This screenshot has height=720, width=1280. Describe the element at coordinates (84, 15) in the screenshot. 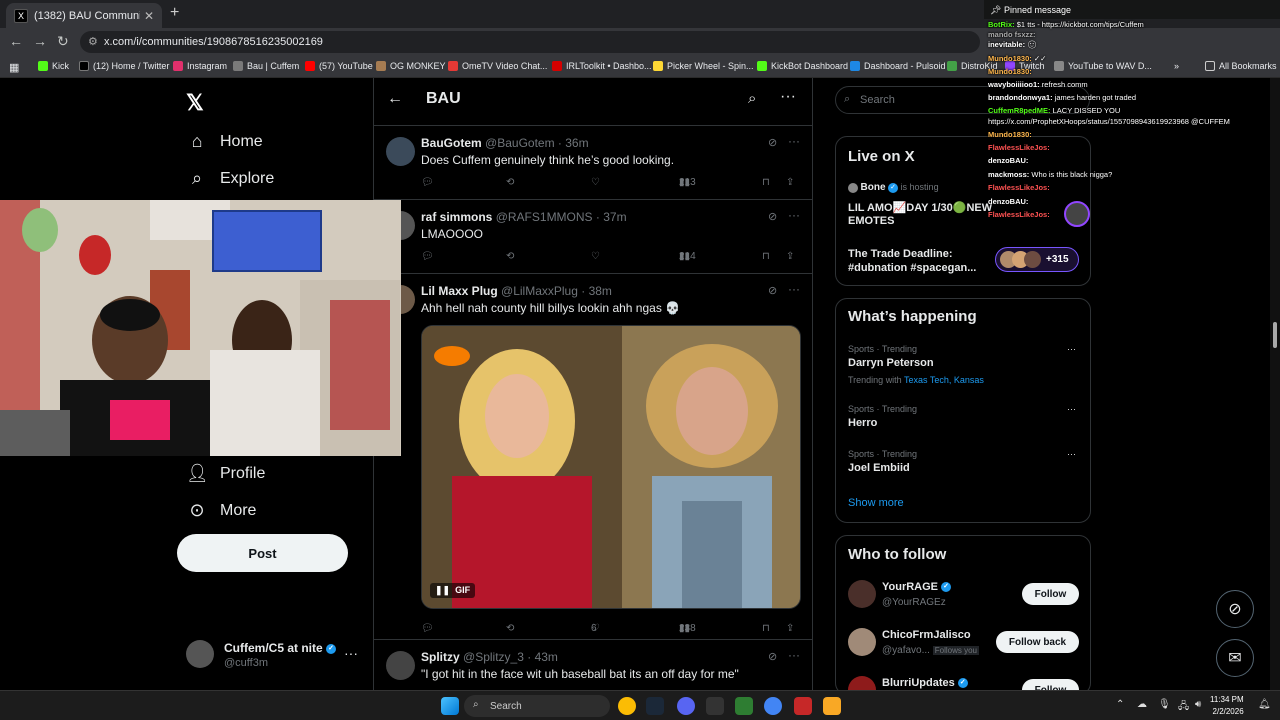

I see `browser-tab: X (1382) BAU Community / X ✕` at that location.